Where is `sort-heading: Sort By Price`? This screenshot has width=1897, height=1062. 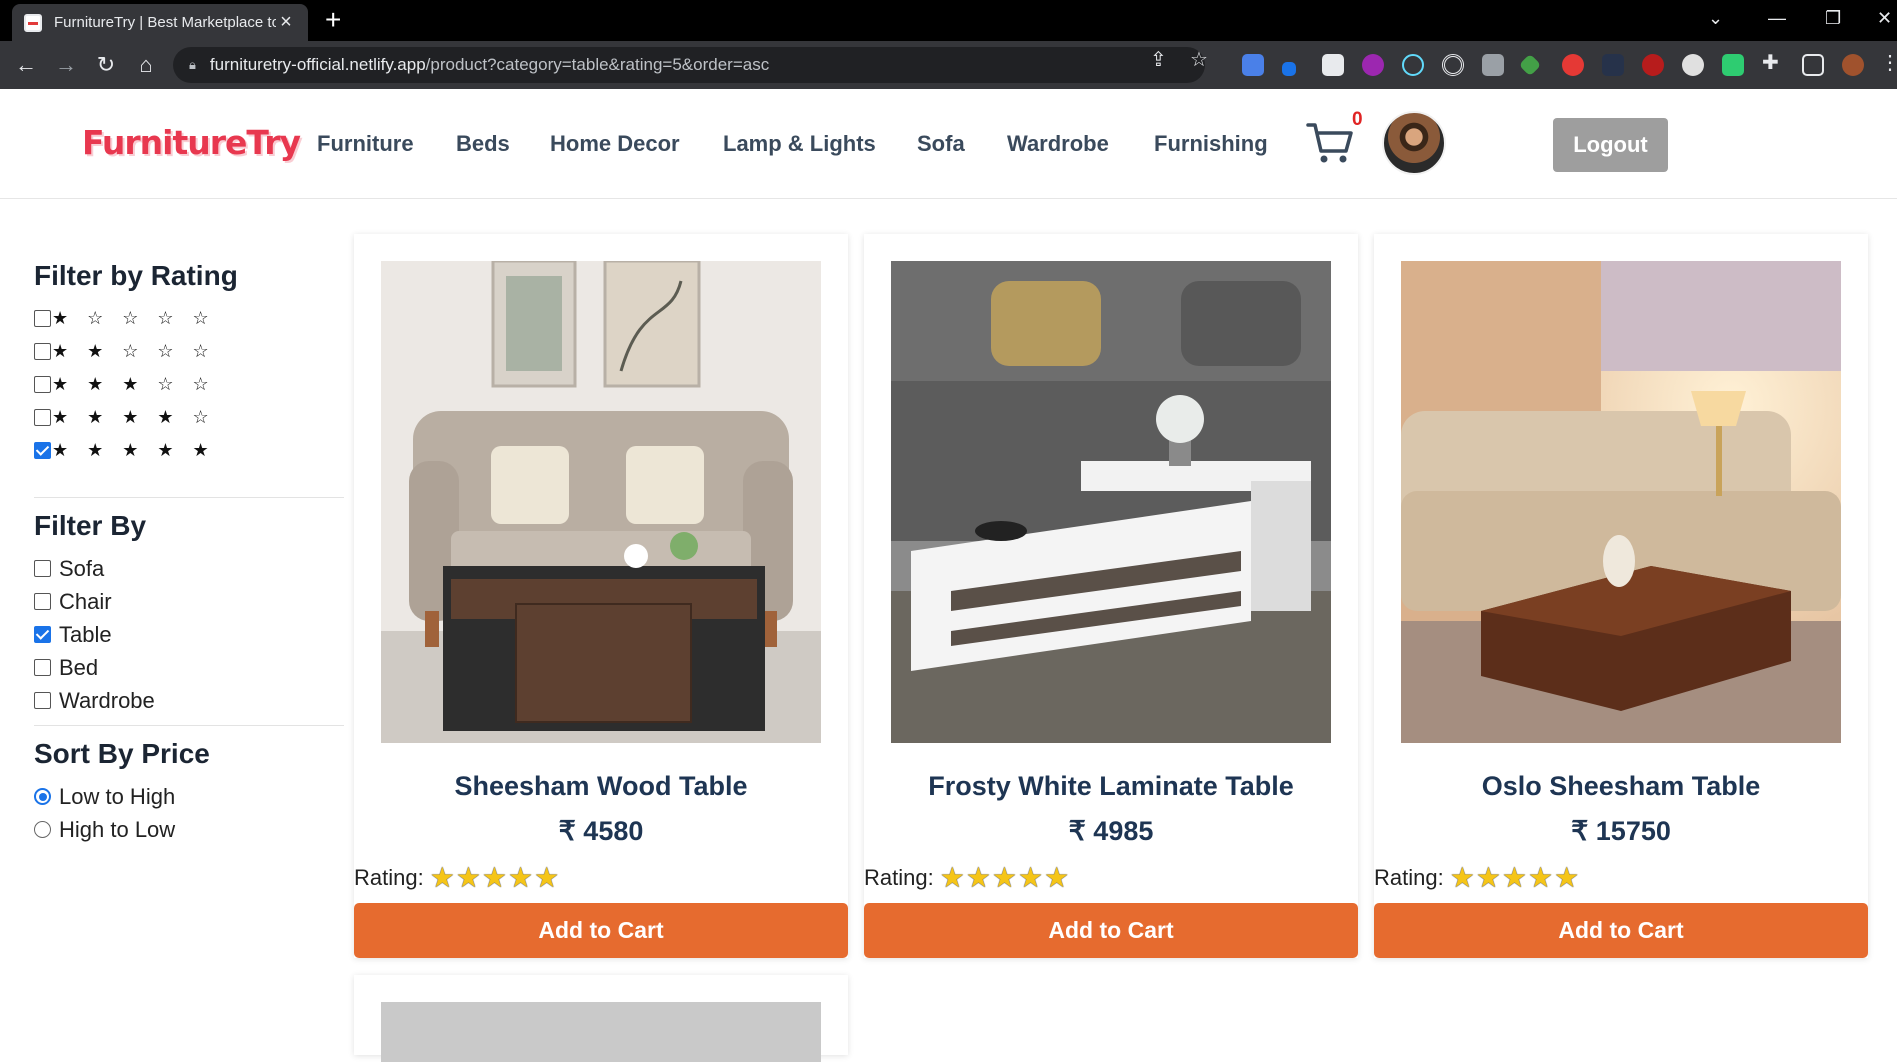 sort-heading: Sort By Price is located at coordinates (122, 753).